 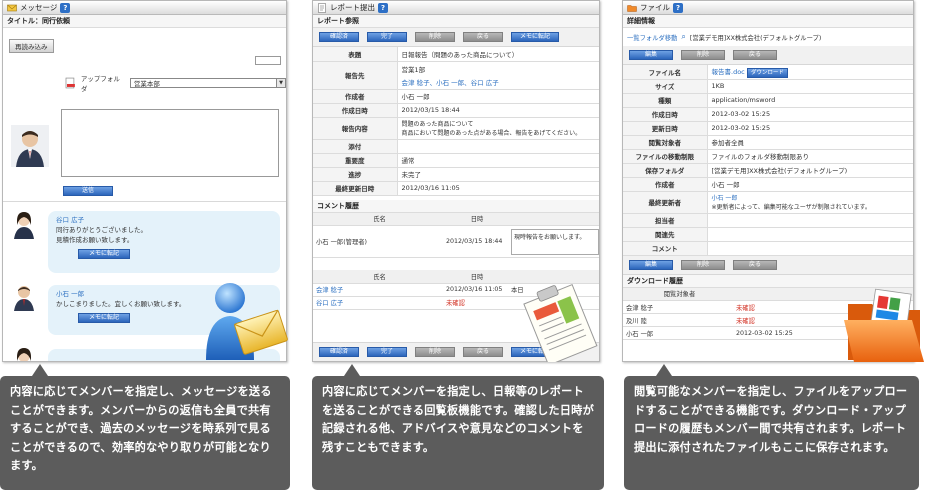 What do you see at coordinates (413, 69) in the screenshot?
I see `field-value: 営業1部` at bounding box center [413, 69].